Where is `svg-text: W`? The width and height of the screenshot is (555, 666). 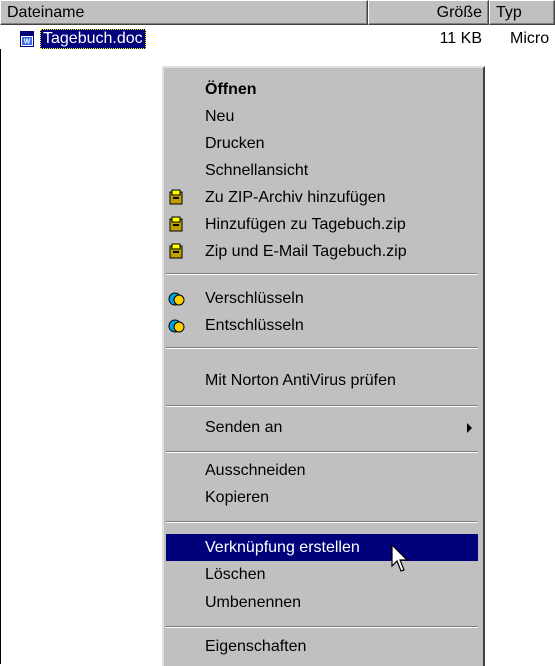 svg-text: W is located at coordinates (27, 42).